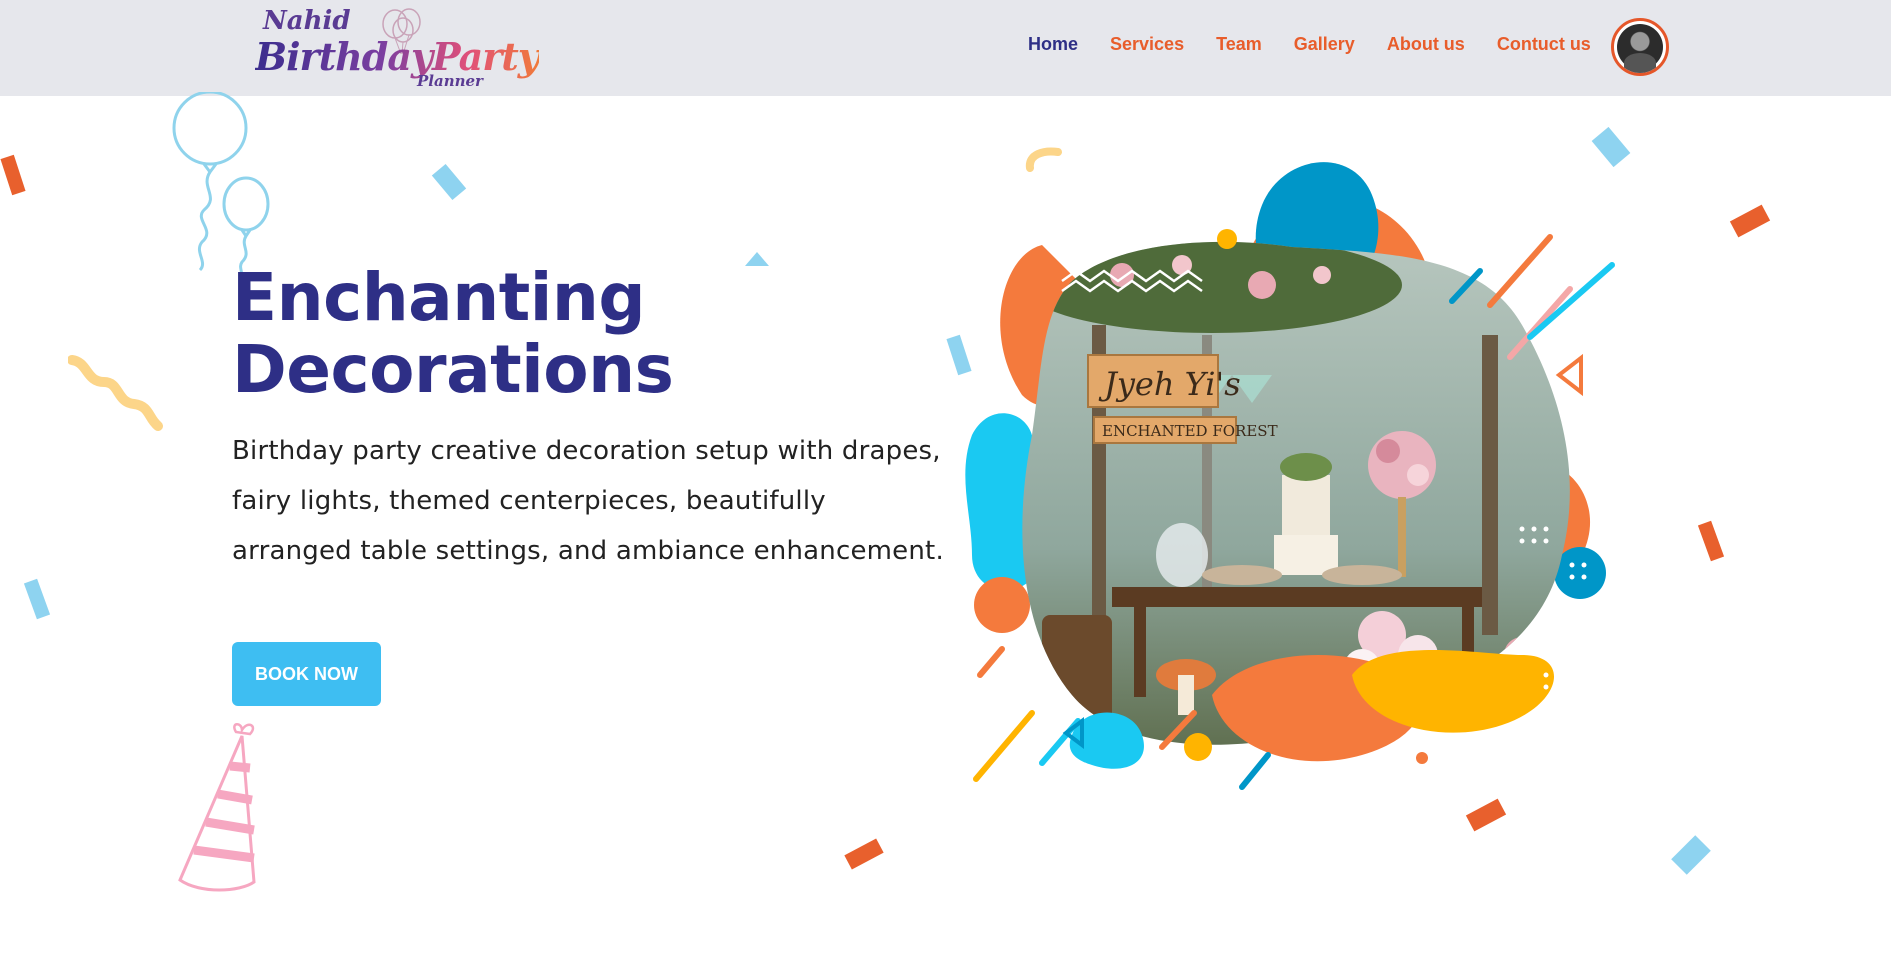  Describe the element at coordinates (1640, 63) in the screenshot. I see `avatar-shoulders` at that location.